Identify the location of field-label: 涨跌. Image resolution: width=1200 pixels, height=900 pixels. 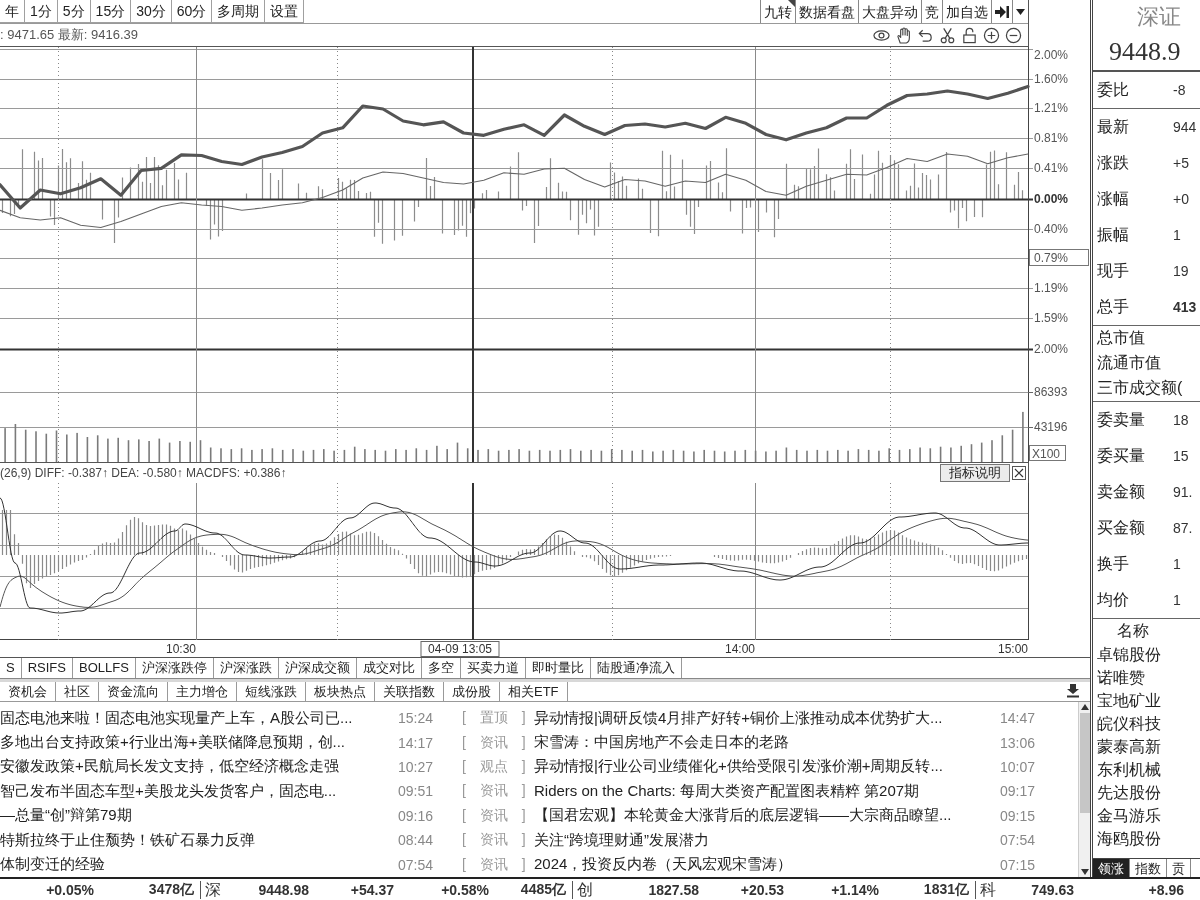
(1113, 162).